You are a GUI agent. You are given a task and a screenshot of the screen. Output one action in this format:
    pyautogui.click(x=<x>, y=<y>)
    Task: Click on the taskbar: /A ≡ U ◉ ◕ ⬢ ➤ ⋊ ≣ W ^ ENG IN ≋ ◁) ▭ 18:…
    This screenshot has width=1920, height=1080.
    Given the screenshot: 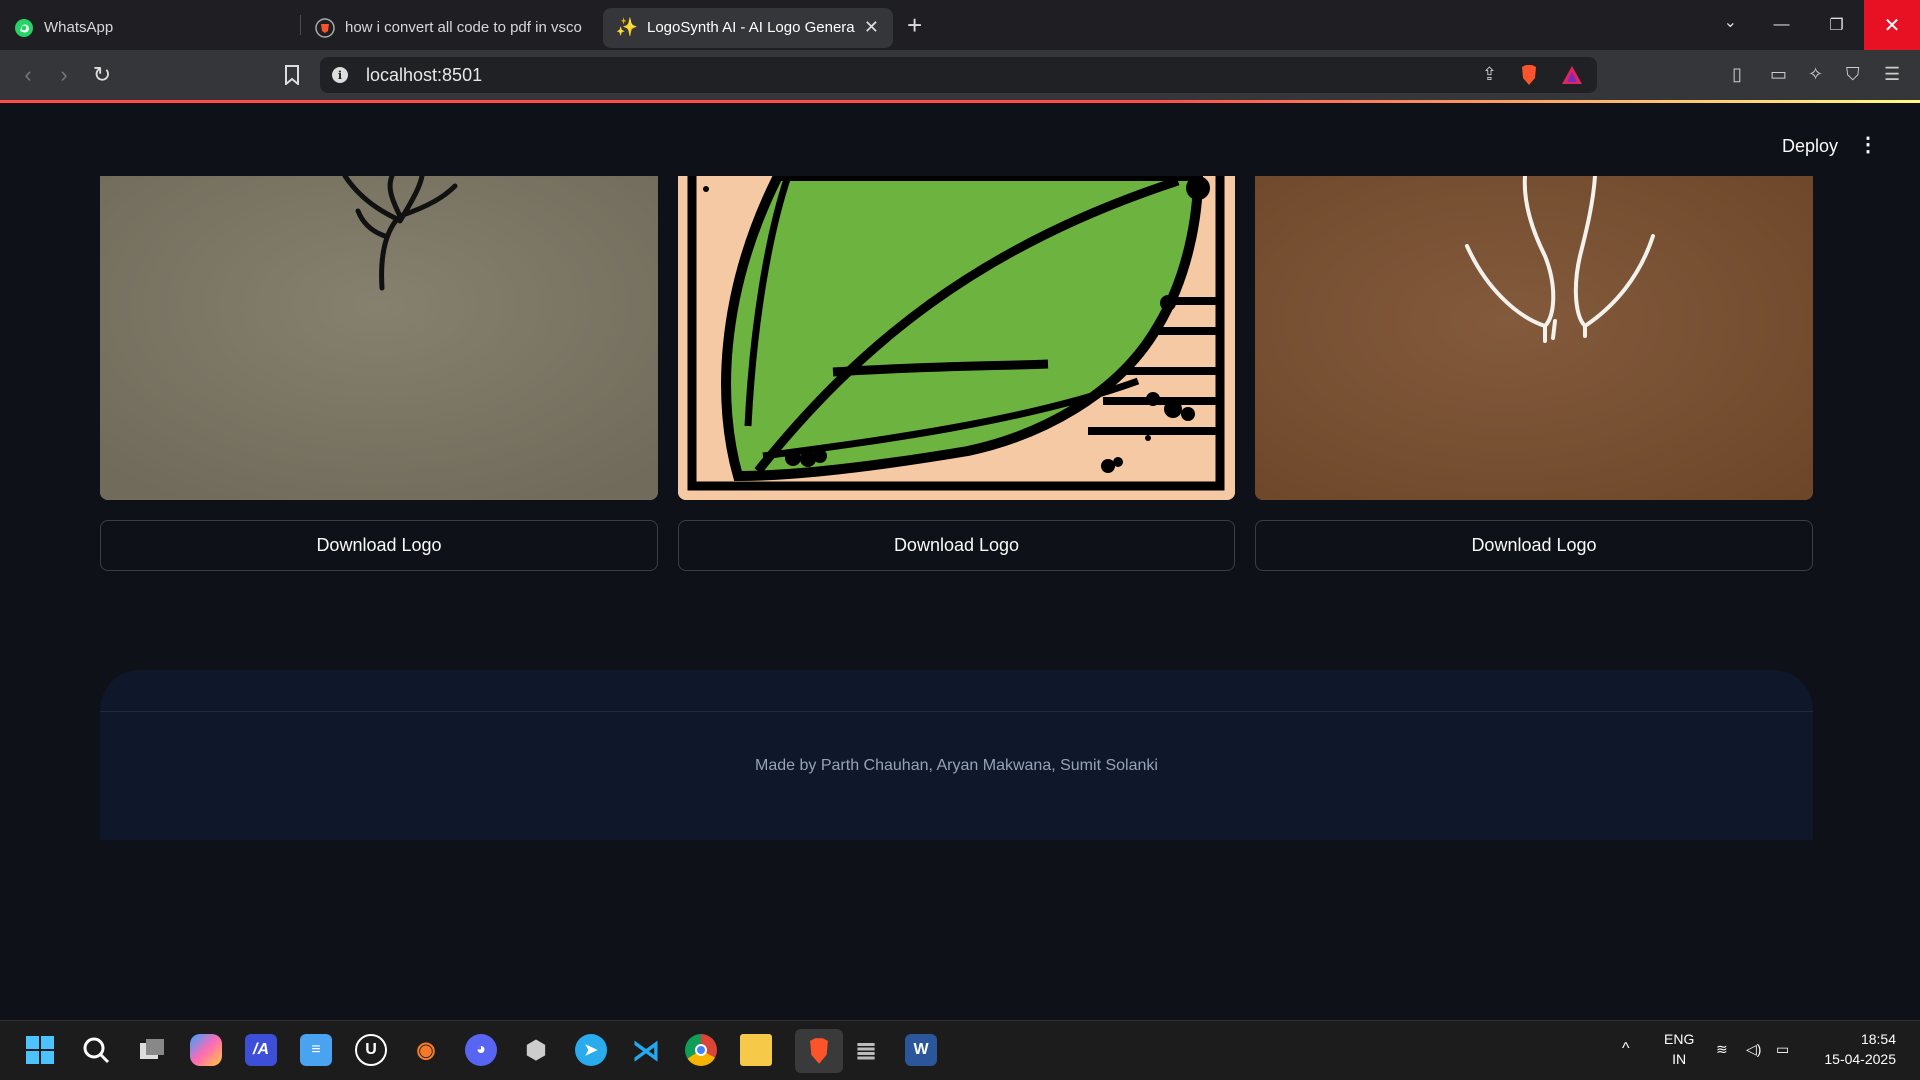 What is the action you would take?
    pyautogui.click(x=960, y=1050)
    